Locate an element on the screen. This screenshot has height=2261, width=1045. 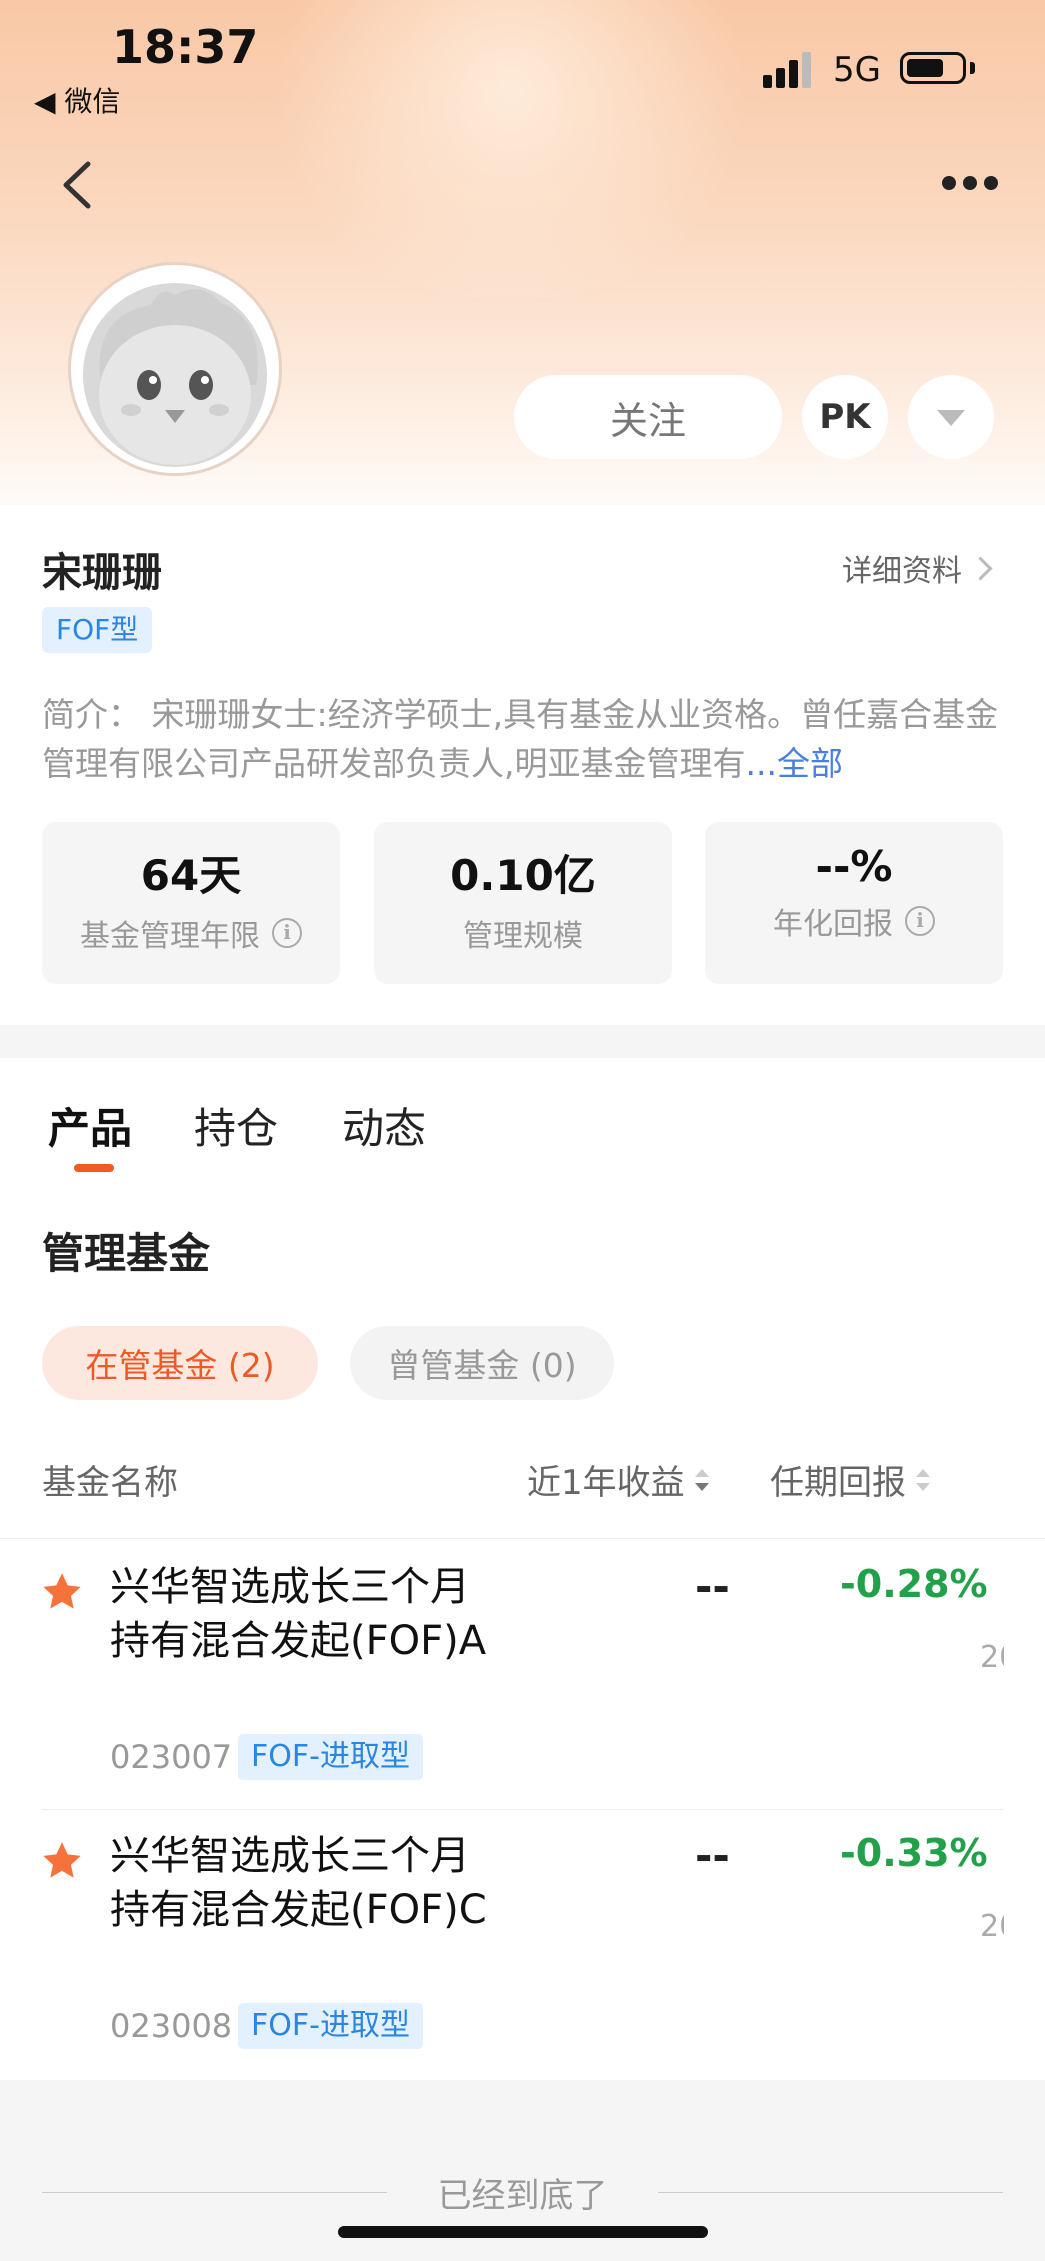
battery-level is located at coordinates (925, 68).